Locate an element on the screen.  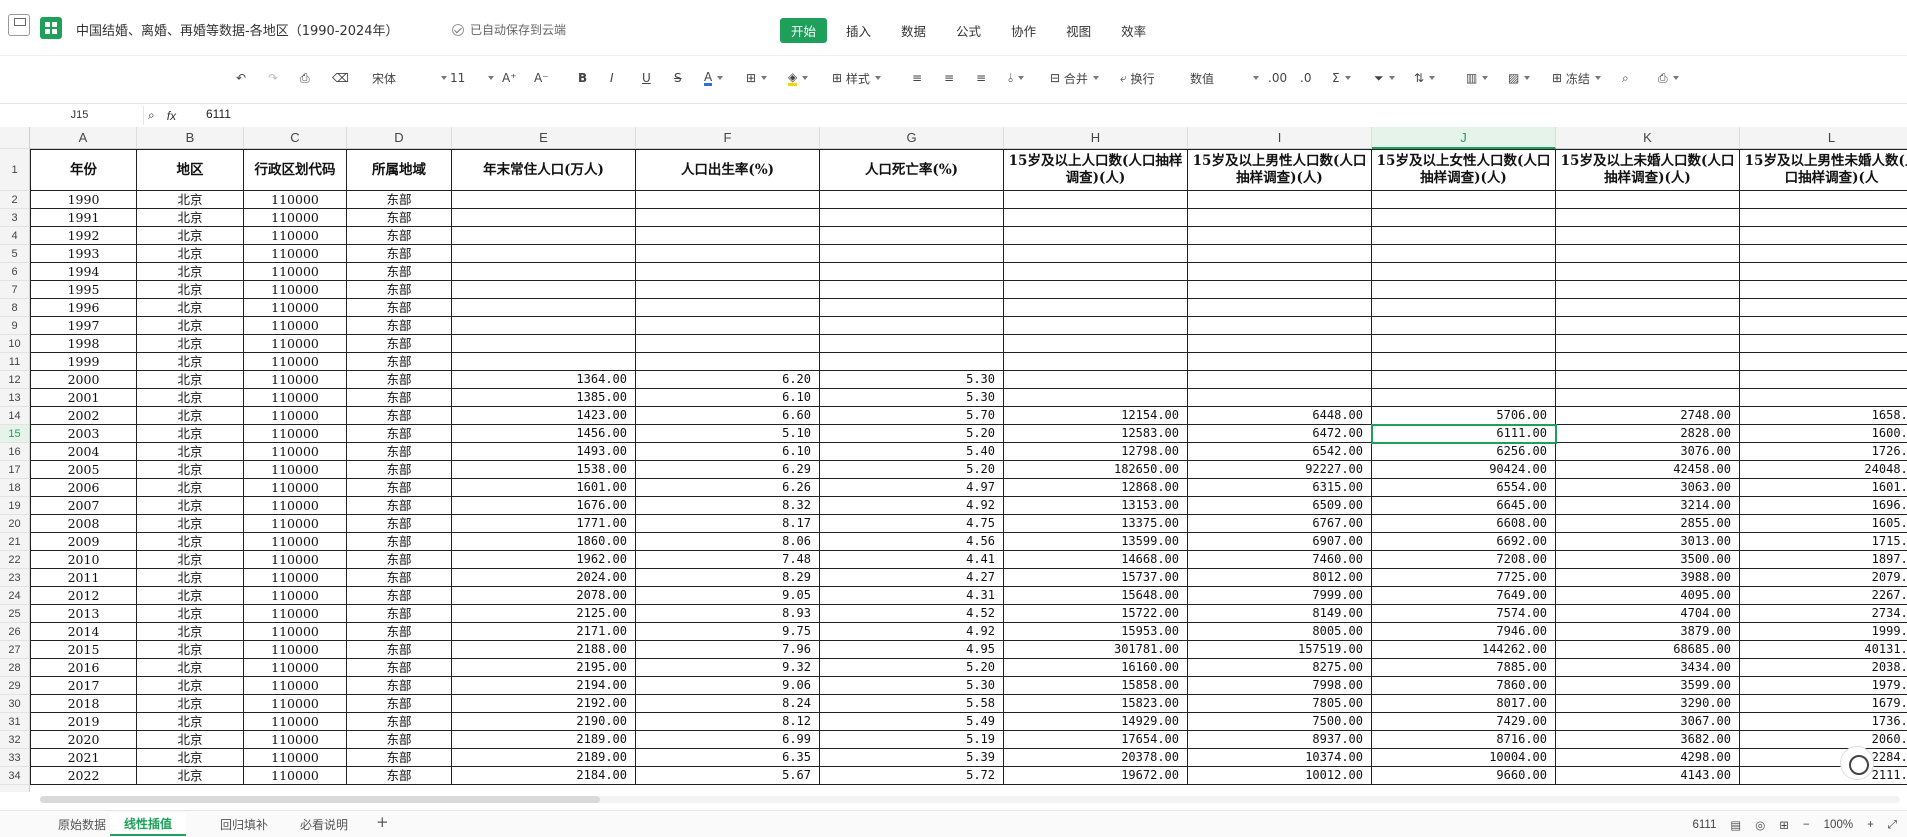
cell-L13 is located at coordinates (1823, 398).